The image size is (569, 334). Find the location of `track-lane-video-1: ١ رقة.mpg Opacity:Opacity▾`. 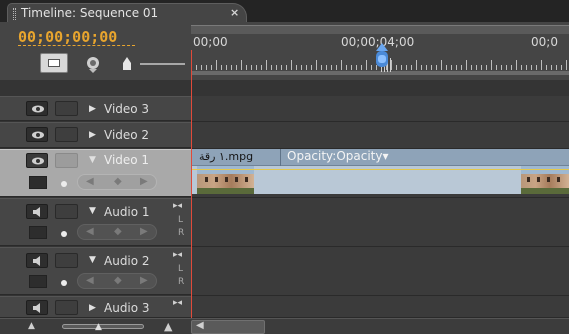

track-lane-video-1: ١ رقة.mpg Opacity:Opacity▾ is located at coordinates (380, 173).